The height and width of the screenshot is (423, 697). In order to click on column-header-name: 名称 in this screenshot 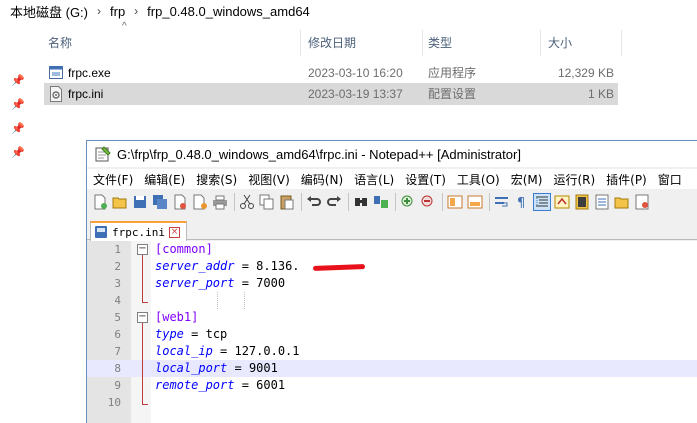, I will do `click(172, 43)`.